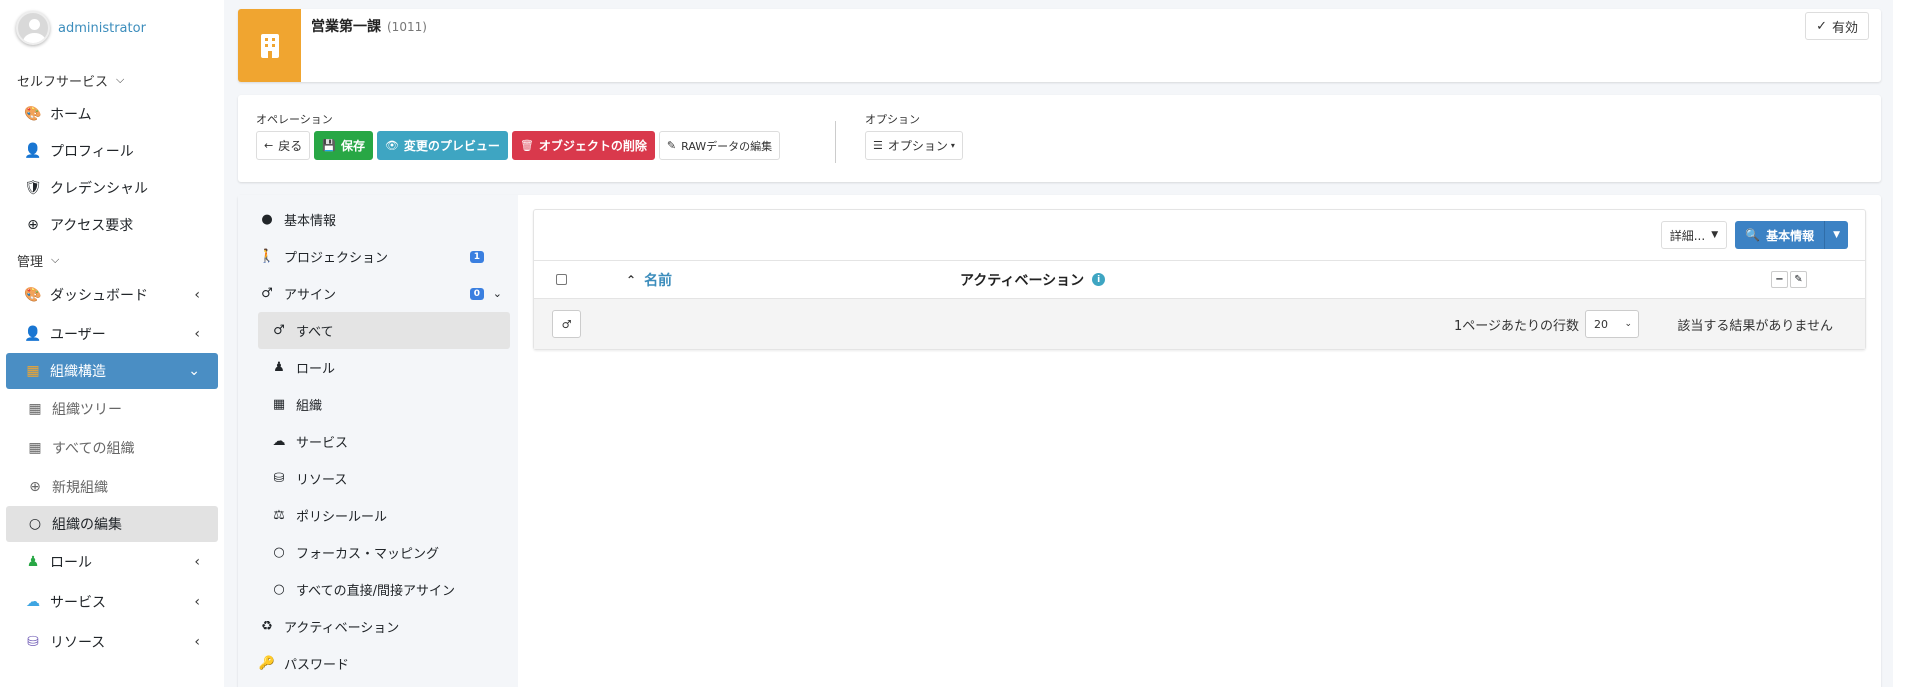  I want to click on save-label: 保存, so click(352, 146).